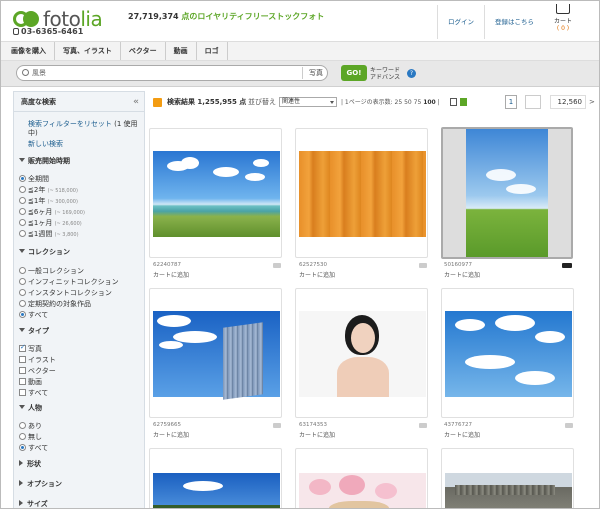 The width and height of the screenshot is (600, 509). What do you see at coordinates (453, 102) in the screenshot?
I see `list-view-icon` at bounding box center [453, 102].